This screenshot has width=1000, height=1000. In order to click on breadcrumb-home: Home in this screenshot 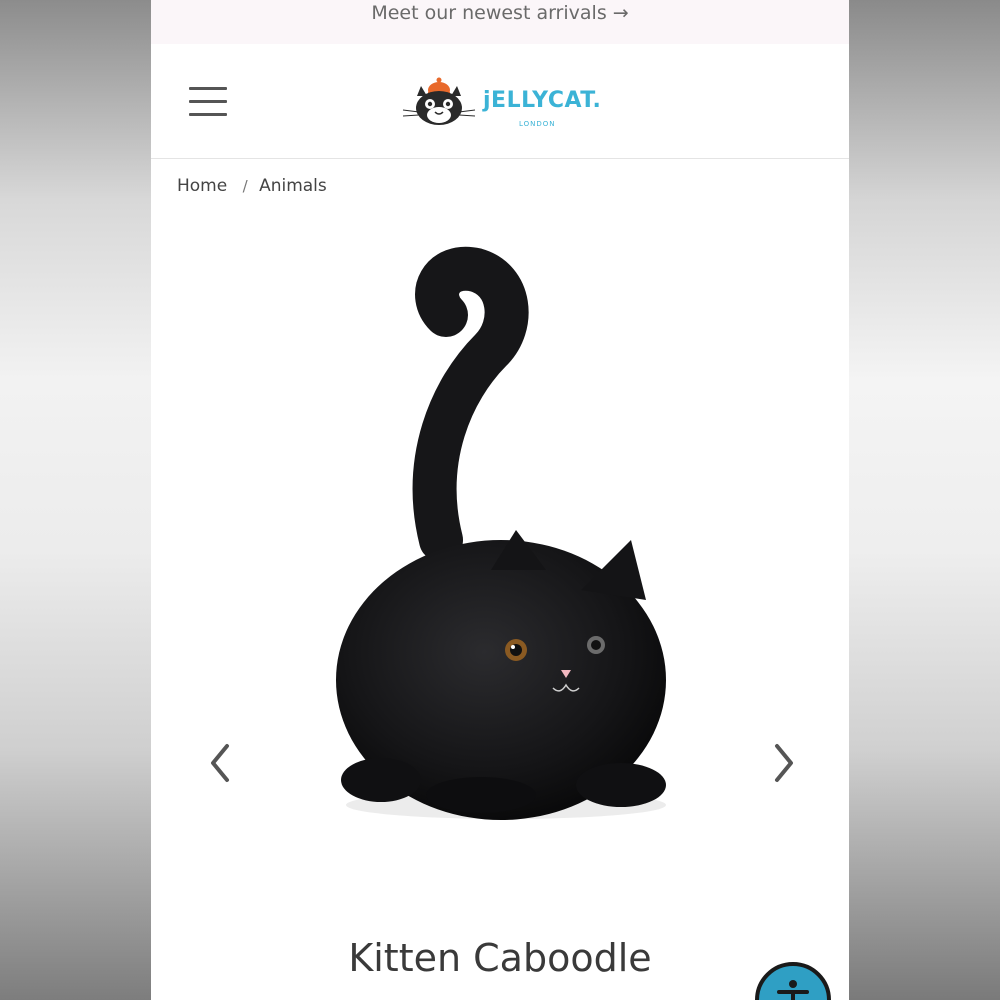, I will do `click(202, 186)`.